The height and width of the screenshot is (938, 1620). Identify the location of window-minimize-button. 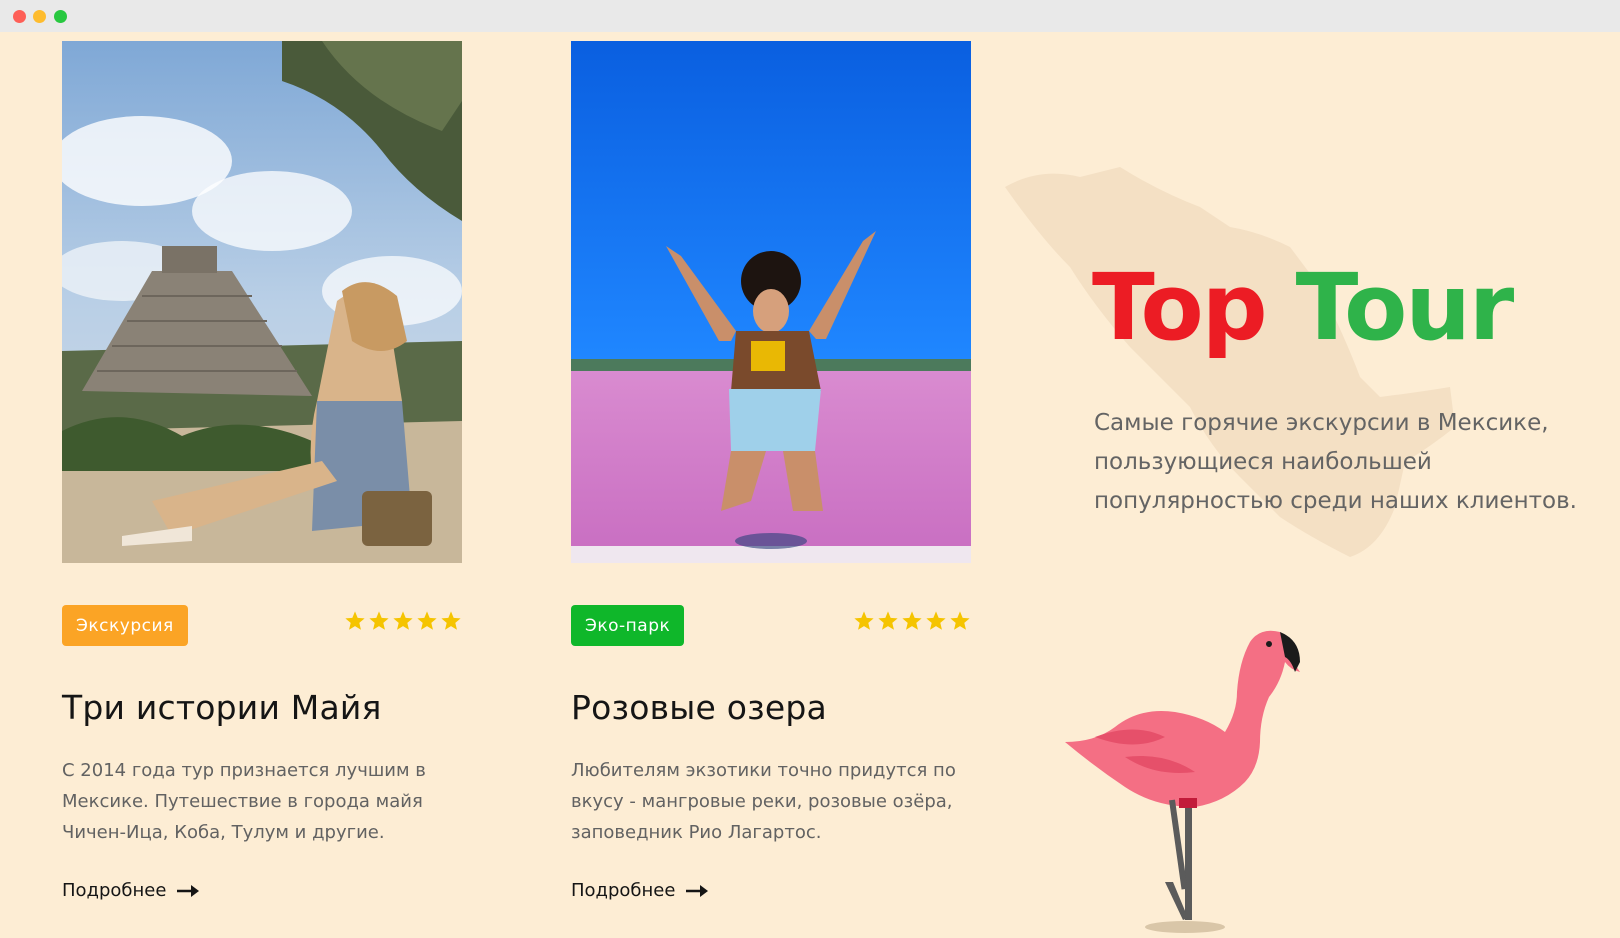
(39, 16).